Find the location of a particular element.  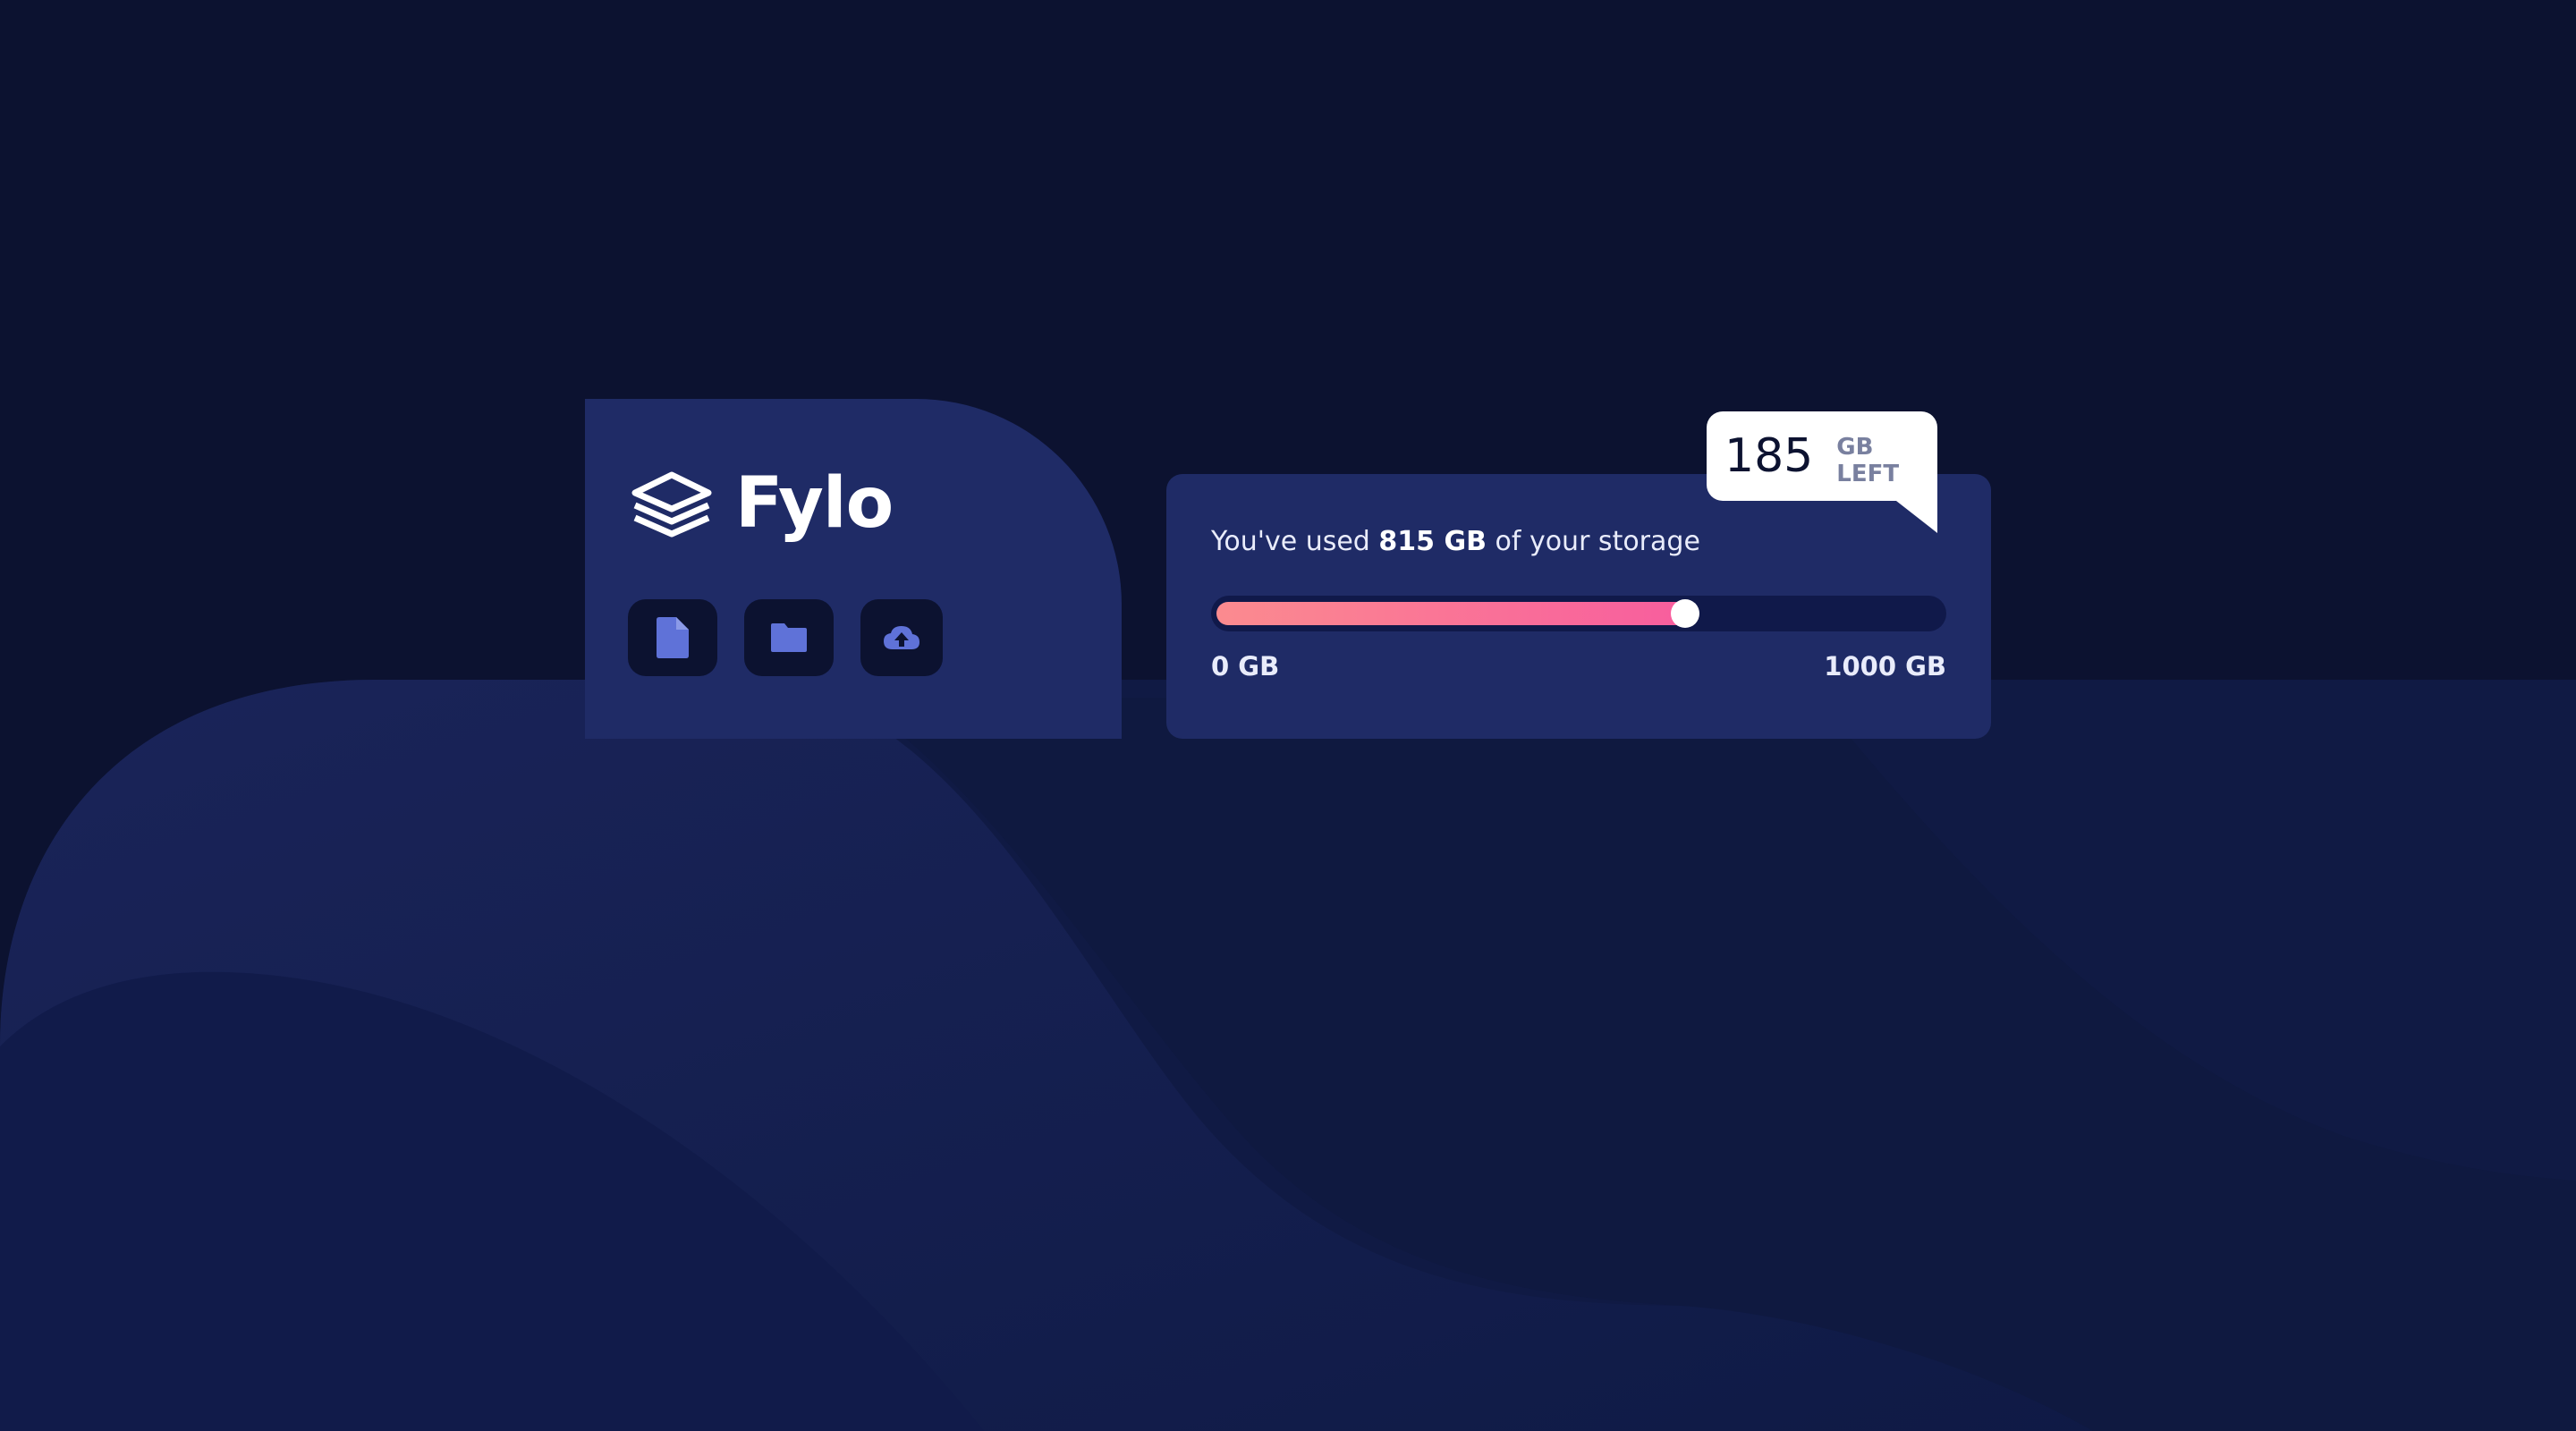

usage-amount: 815 GB is located at coordinates (1432, 542).